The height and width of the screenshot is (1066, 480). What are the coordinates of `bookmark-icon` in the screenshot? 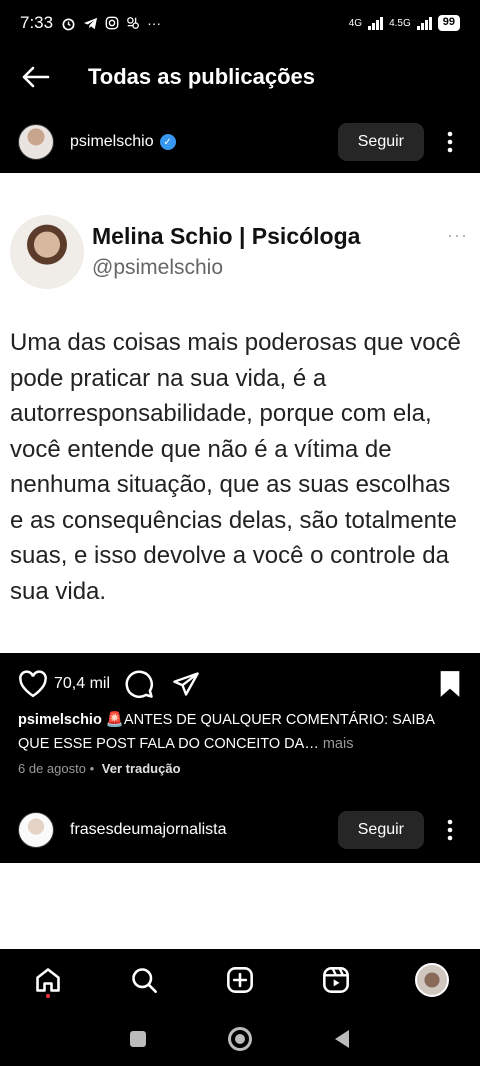 It's located at (450, 684).